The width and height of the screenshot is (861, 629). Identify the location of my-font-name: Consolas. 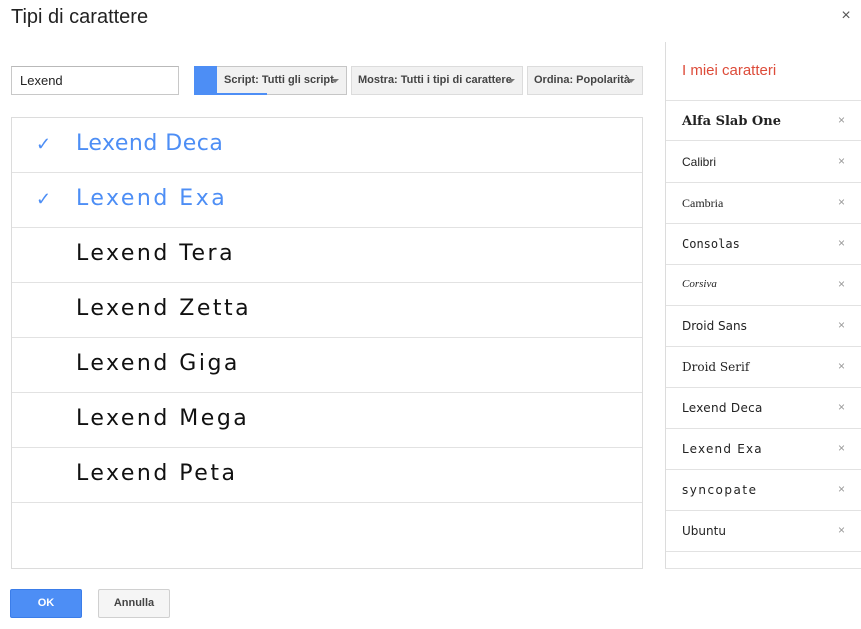
(711, 244).